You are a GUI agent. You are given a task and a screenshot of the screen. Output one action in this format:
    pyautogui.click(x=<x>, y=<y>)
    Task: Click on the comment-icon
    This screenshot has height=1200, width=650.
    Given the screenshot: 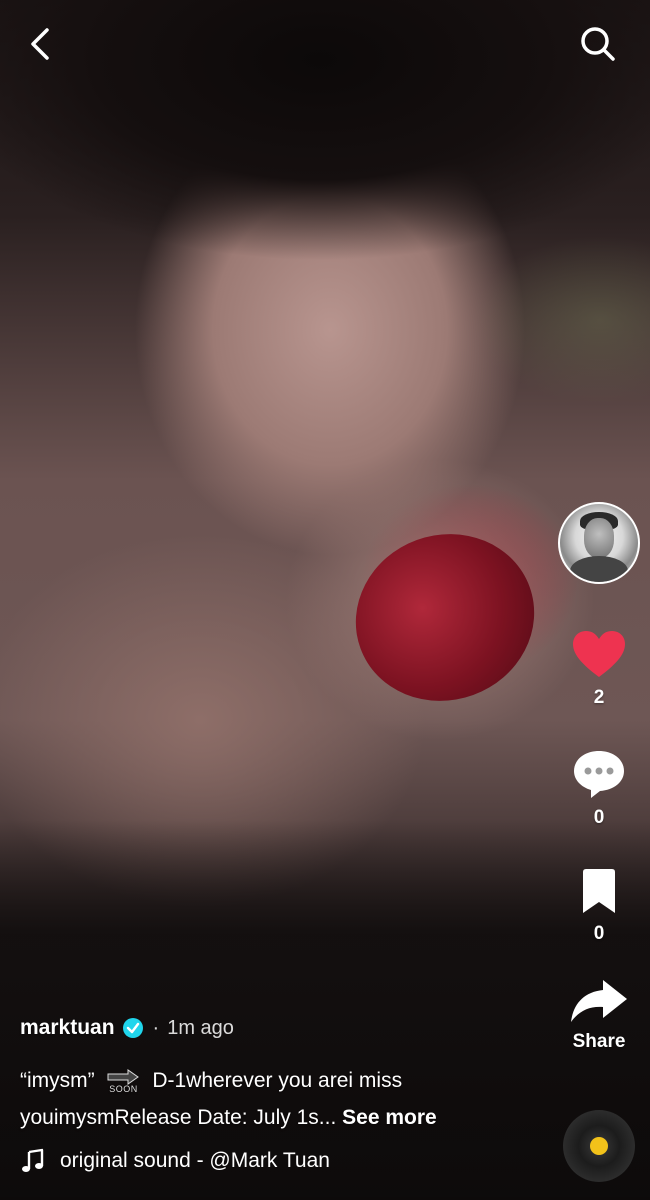 What is the action you would take?
    pyautogui.click(x=599, y=774)
    